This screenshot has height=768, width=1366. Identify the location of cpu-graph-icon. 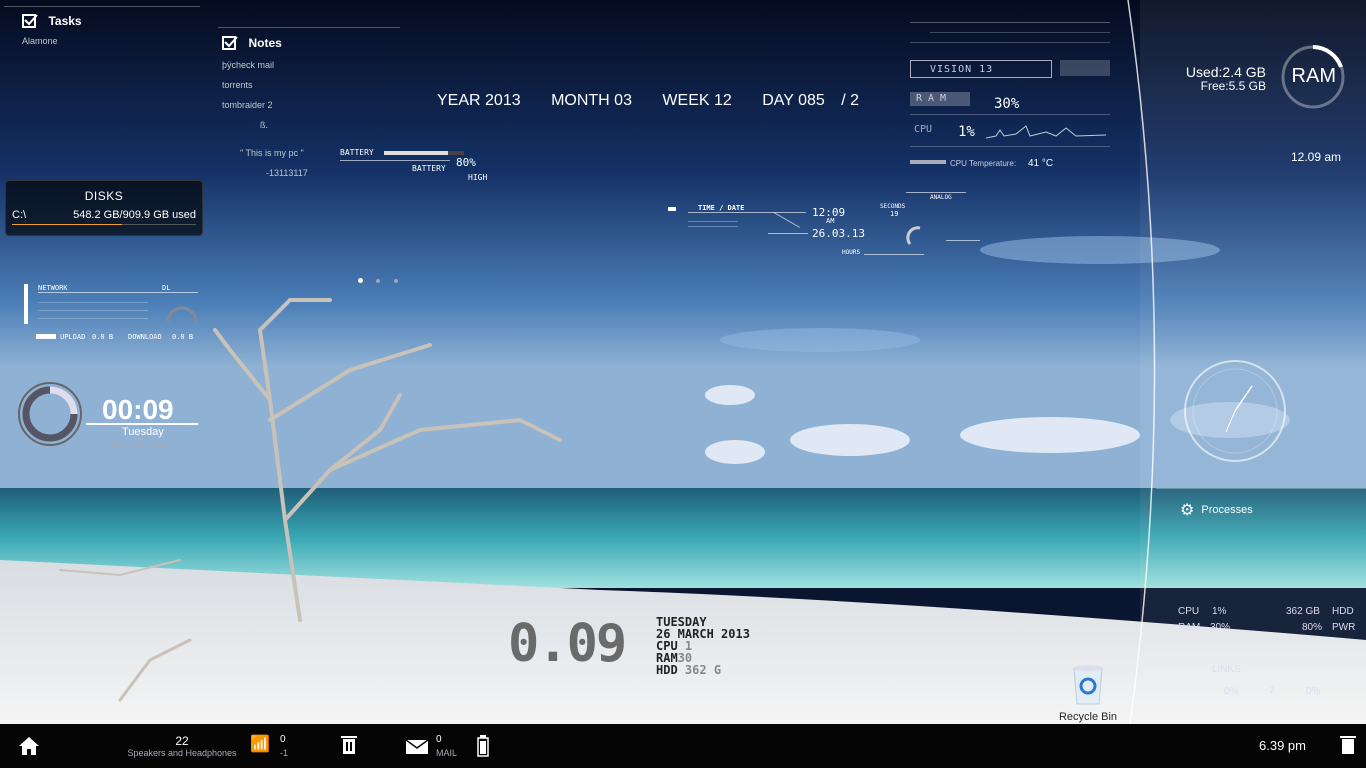
(1046, 132).